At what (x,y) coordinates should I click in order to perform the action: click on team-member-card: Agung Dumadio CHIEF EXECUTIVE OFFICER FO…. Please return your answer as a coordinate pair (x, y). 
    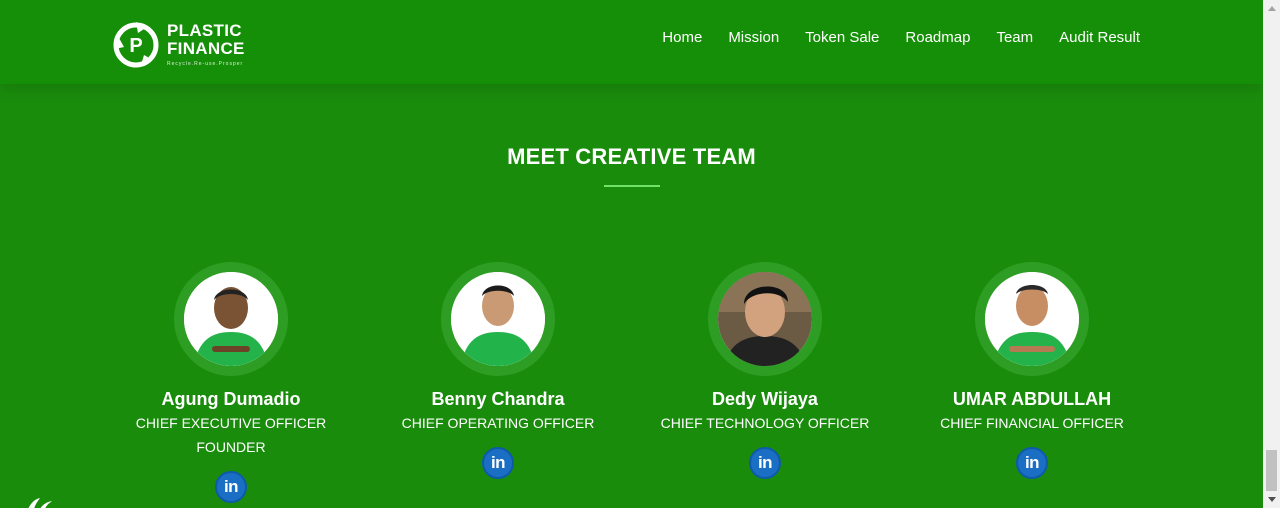
    Looking at the image, I should click on (231, 382).